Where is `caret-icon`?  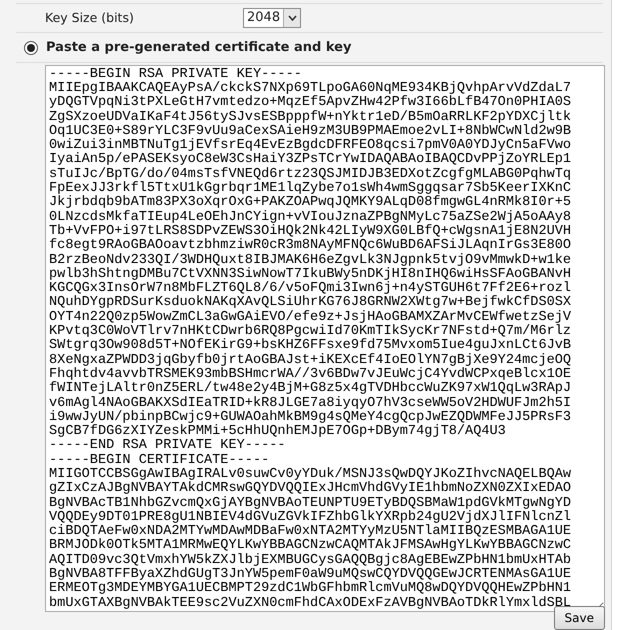
caret-icon is located at coordinates (292, 18).